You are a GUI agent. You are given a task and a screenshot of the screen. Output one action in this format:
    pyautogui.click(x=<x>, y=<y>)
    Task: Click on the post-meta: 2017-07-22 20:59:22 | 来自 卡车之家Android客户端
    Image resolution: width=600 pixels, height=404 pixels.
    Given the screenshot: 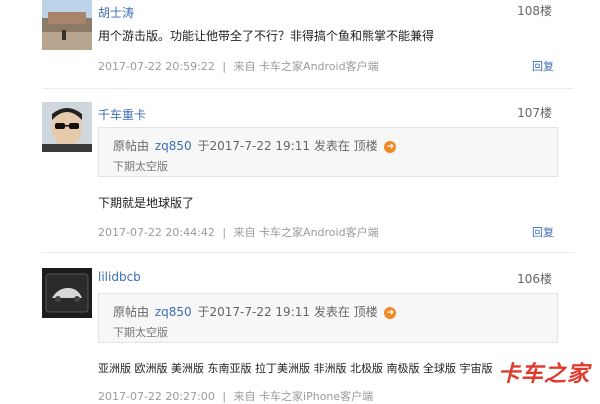 What is the action you would take?
    pyautogui.click(x=238, y=66)
    